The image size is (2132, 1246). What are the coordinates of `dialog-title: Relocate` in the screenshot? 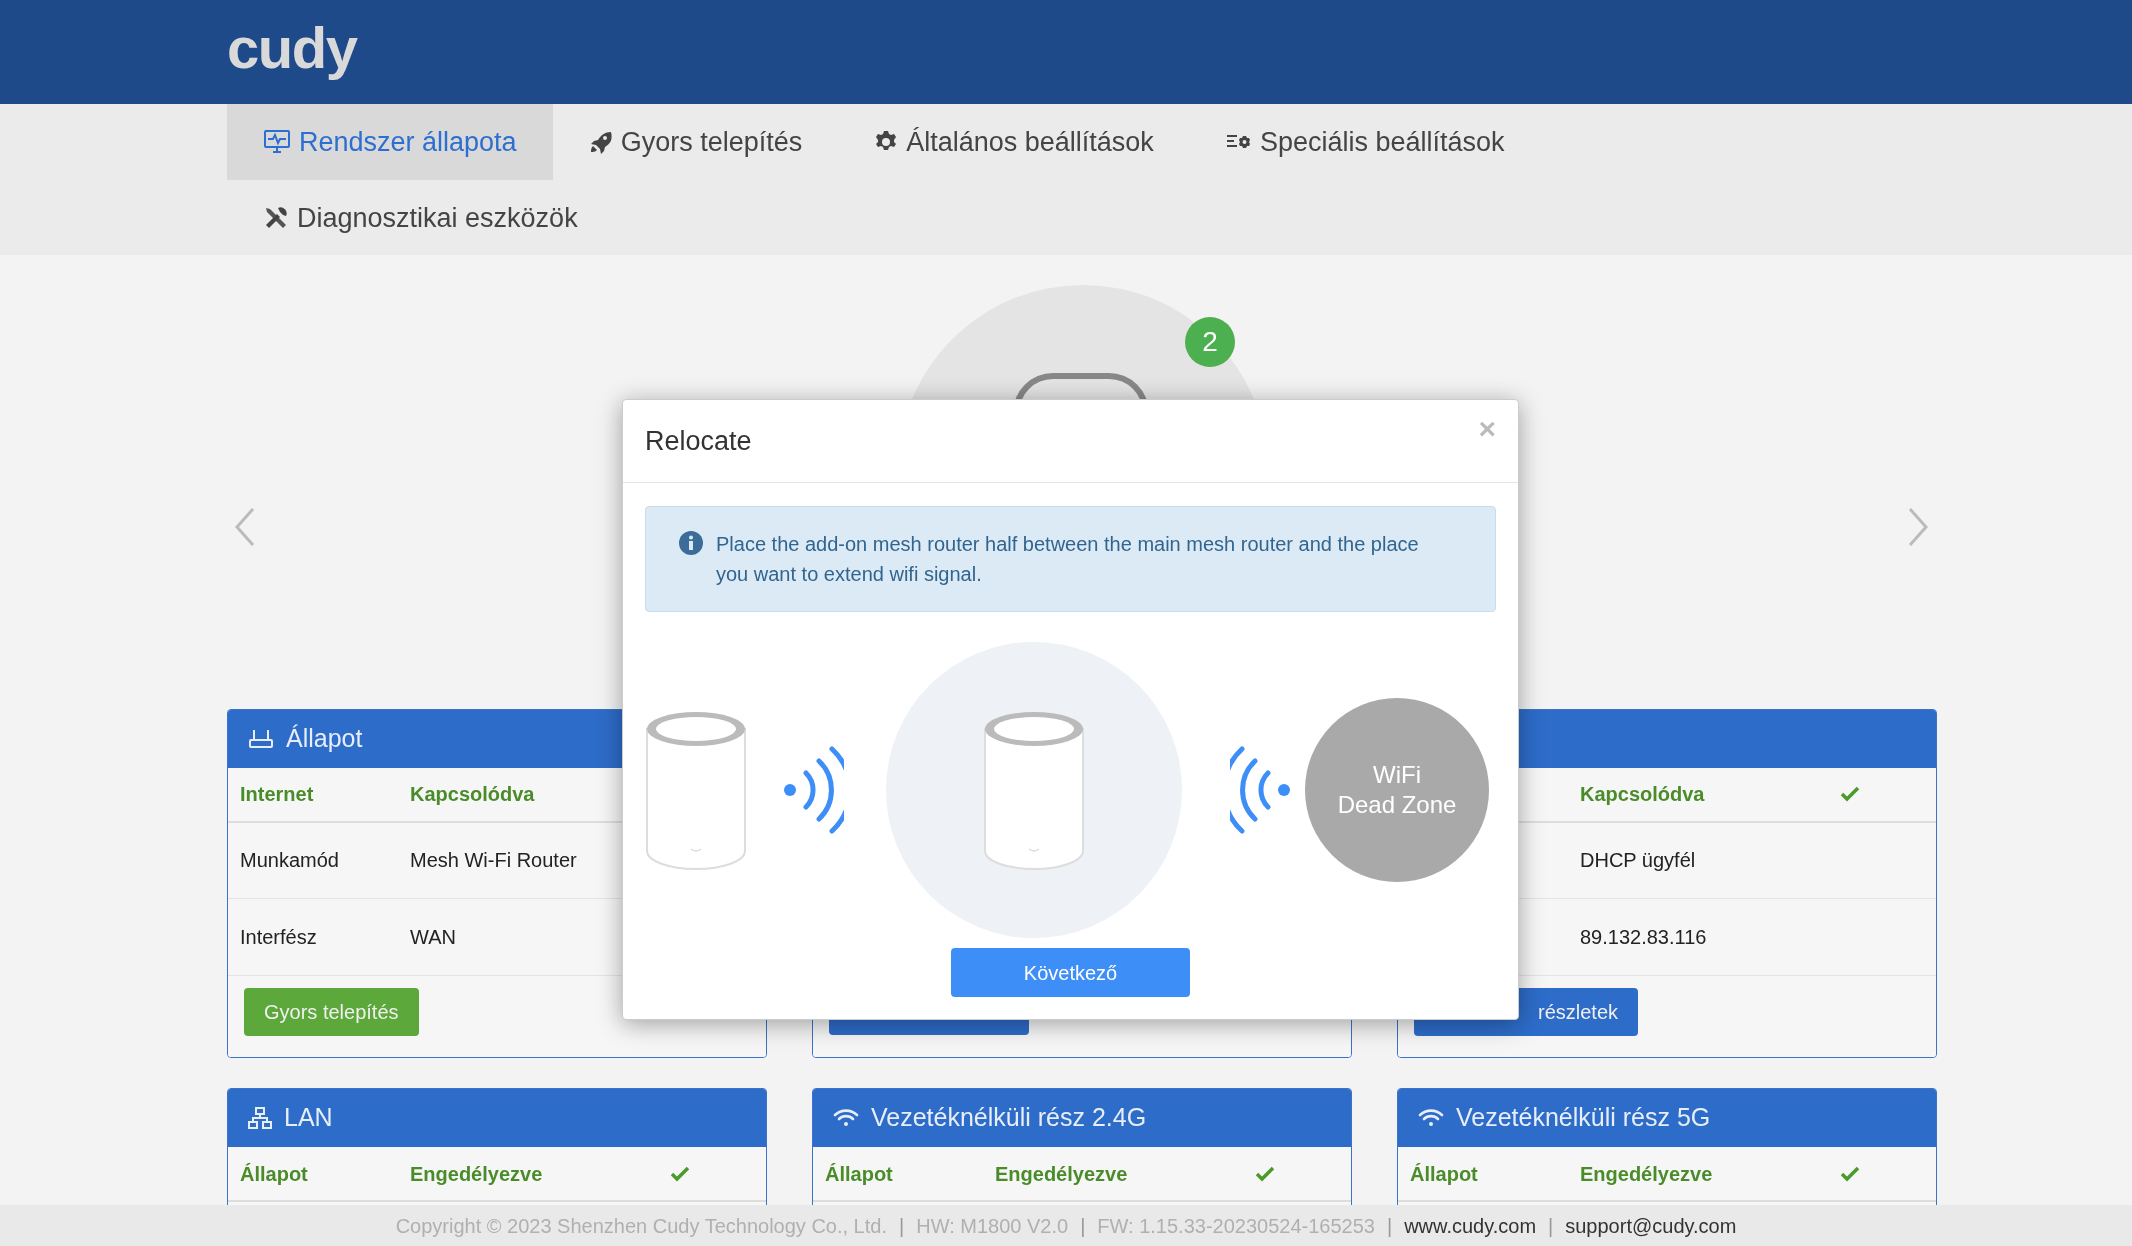 It's located at (698, 441).